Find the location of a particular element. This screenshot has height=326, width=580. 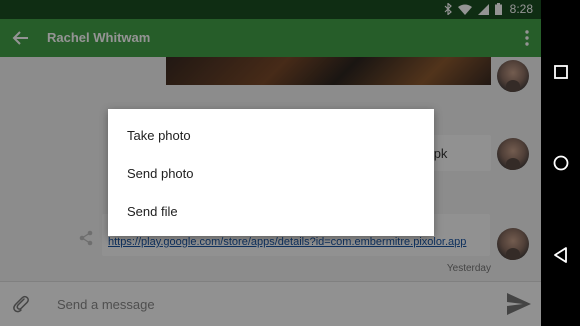

menu-item-take-photo: Take photo is located at coordinates (159, 135).